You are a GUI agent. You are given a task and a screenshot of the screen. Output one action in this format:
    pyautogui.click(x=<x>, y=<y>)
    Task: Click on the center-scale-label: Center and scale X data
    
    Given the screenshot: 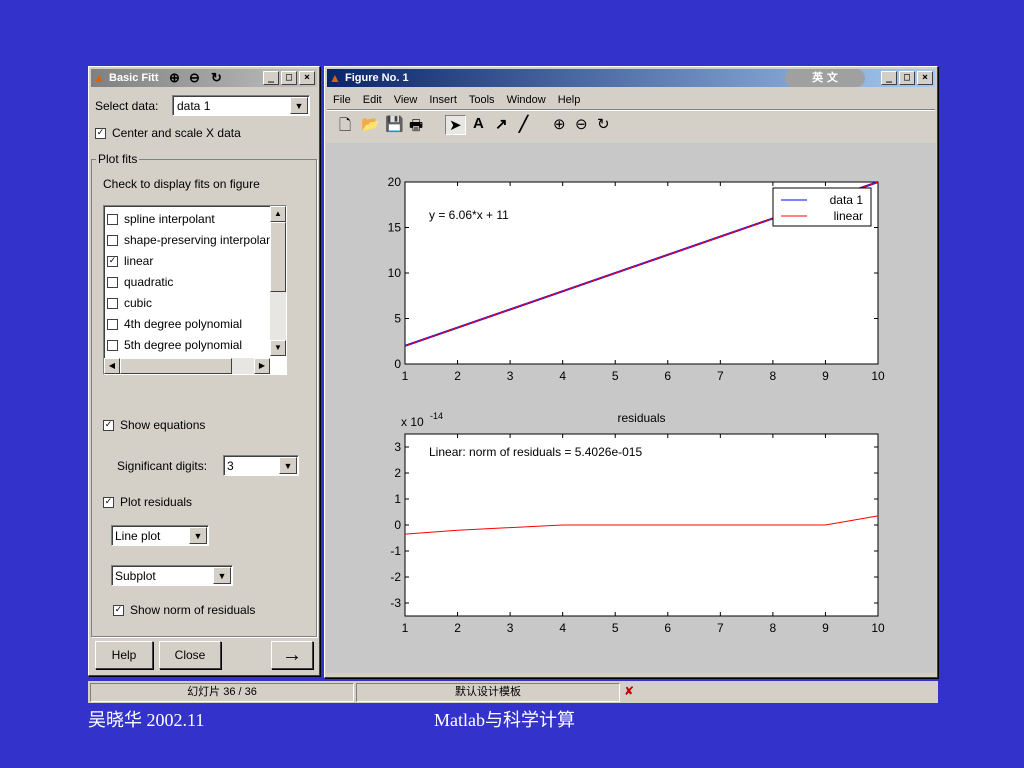 What is the action you would take?
    pyautogui.click(x=176, y=133)
    